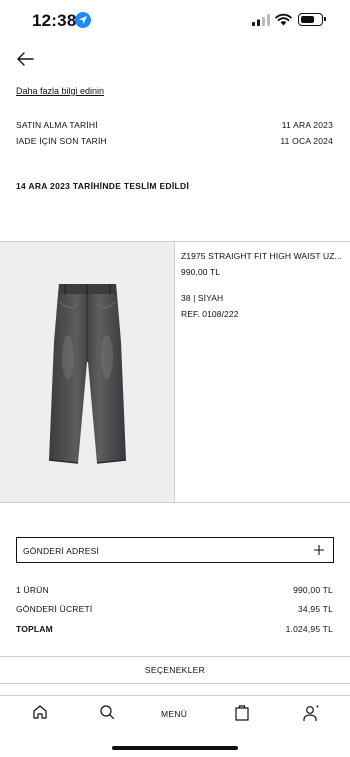  What do you see at coordinates (309, 629) in the screenshot?
I see `total-value: 1.024,95 TL` at bounding box center [309, 629].